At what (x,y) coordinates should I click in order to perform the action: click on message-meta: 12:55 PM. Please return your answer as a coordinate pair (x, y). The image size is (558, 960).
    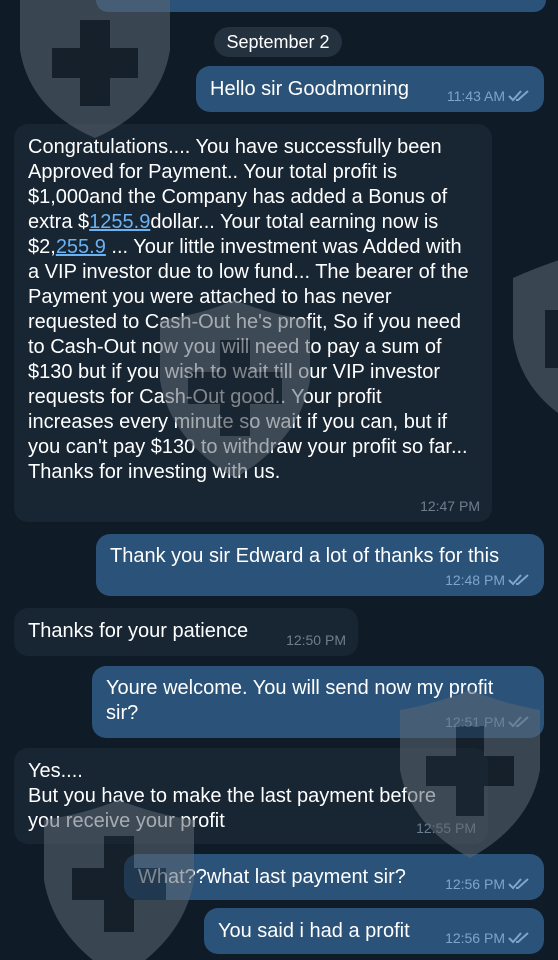
    Looking at the image, I should click on (446, 828).